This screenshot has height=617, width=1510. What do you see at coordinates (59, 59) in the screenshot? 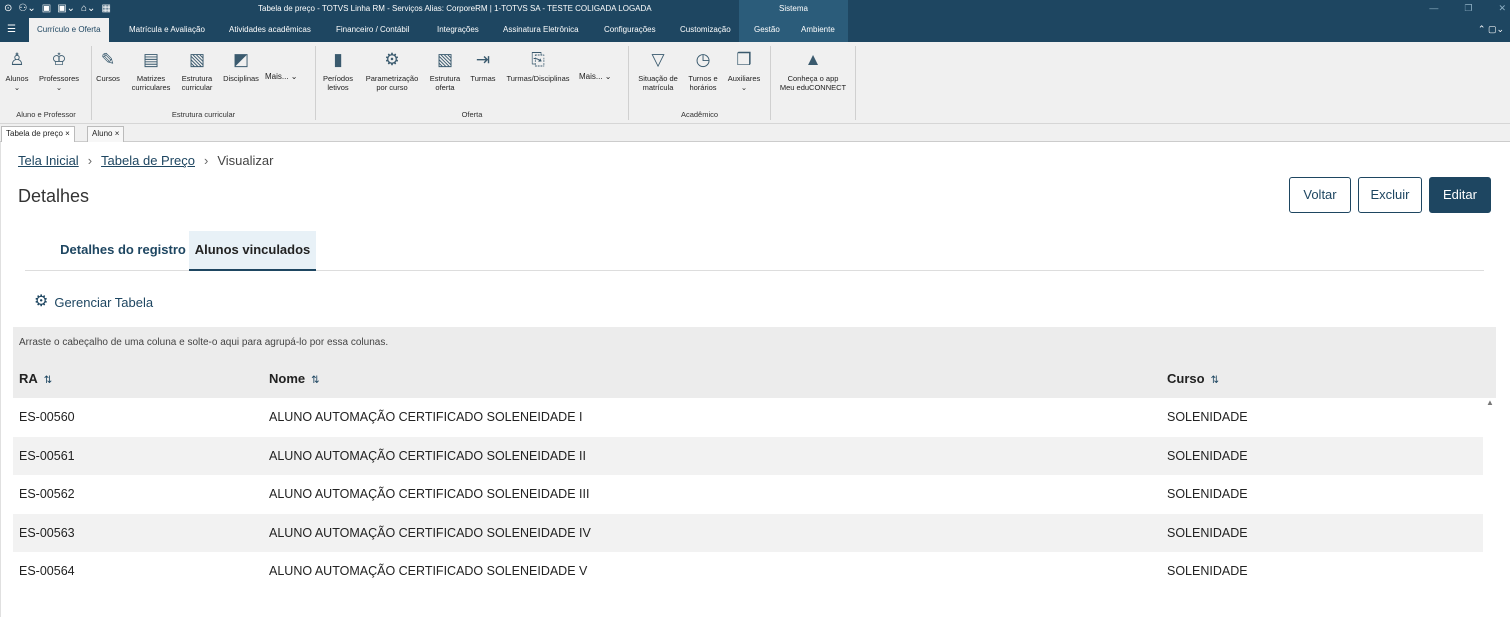
I see `person-icon: ♔` at bounding box center [59, 59].